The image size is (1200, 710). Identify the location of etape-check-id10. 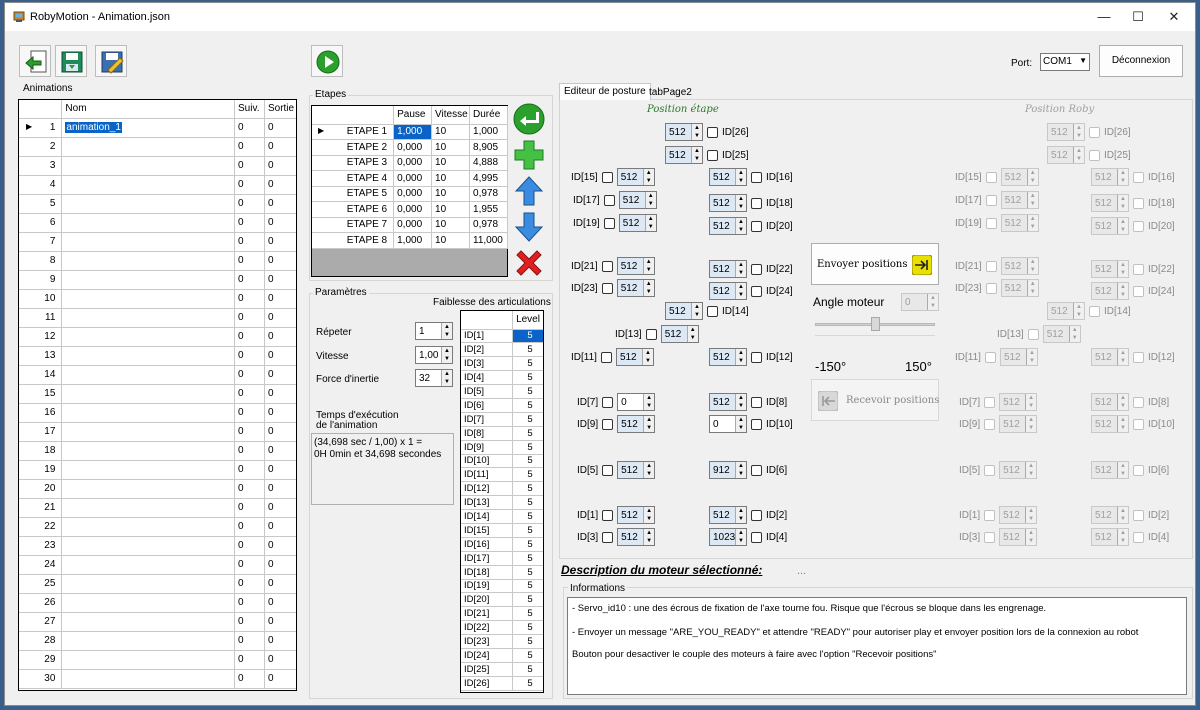
(756, 424).